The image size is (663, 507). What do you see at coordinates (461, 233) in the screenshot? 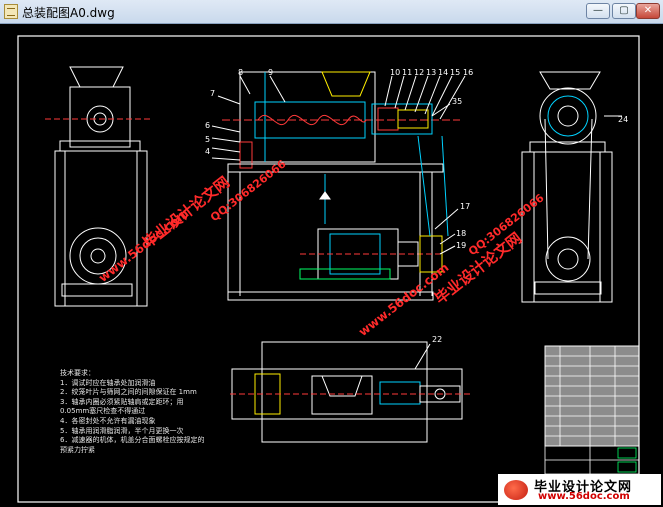
I see `part-label-18: 18` at bounding box center [461, 233].